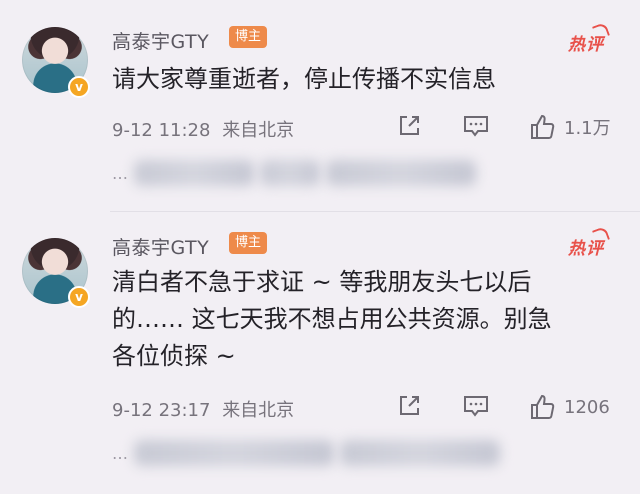  What do you see at coordinates (587, 407) in the screenshot?
I see `like-count: 1206` at bounding box center [587, 407].